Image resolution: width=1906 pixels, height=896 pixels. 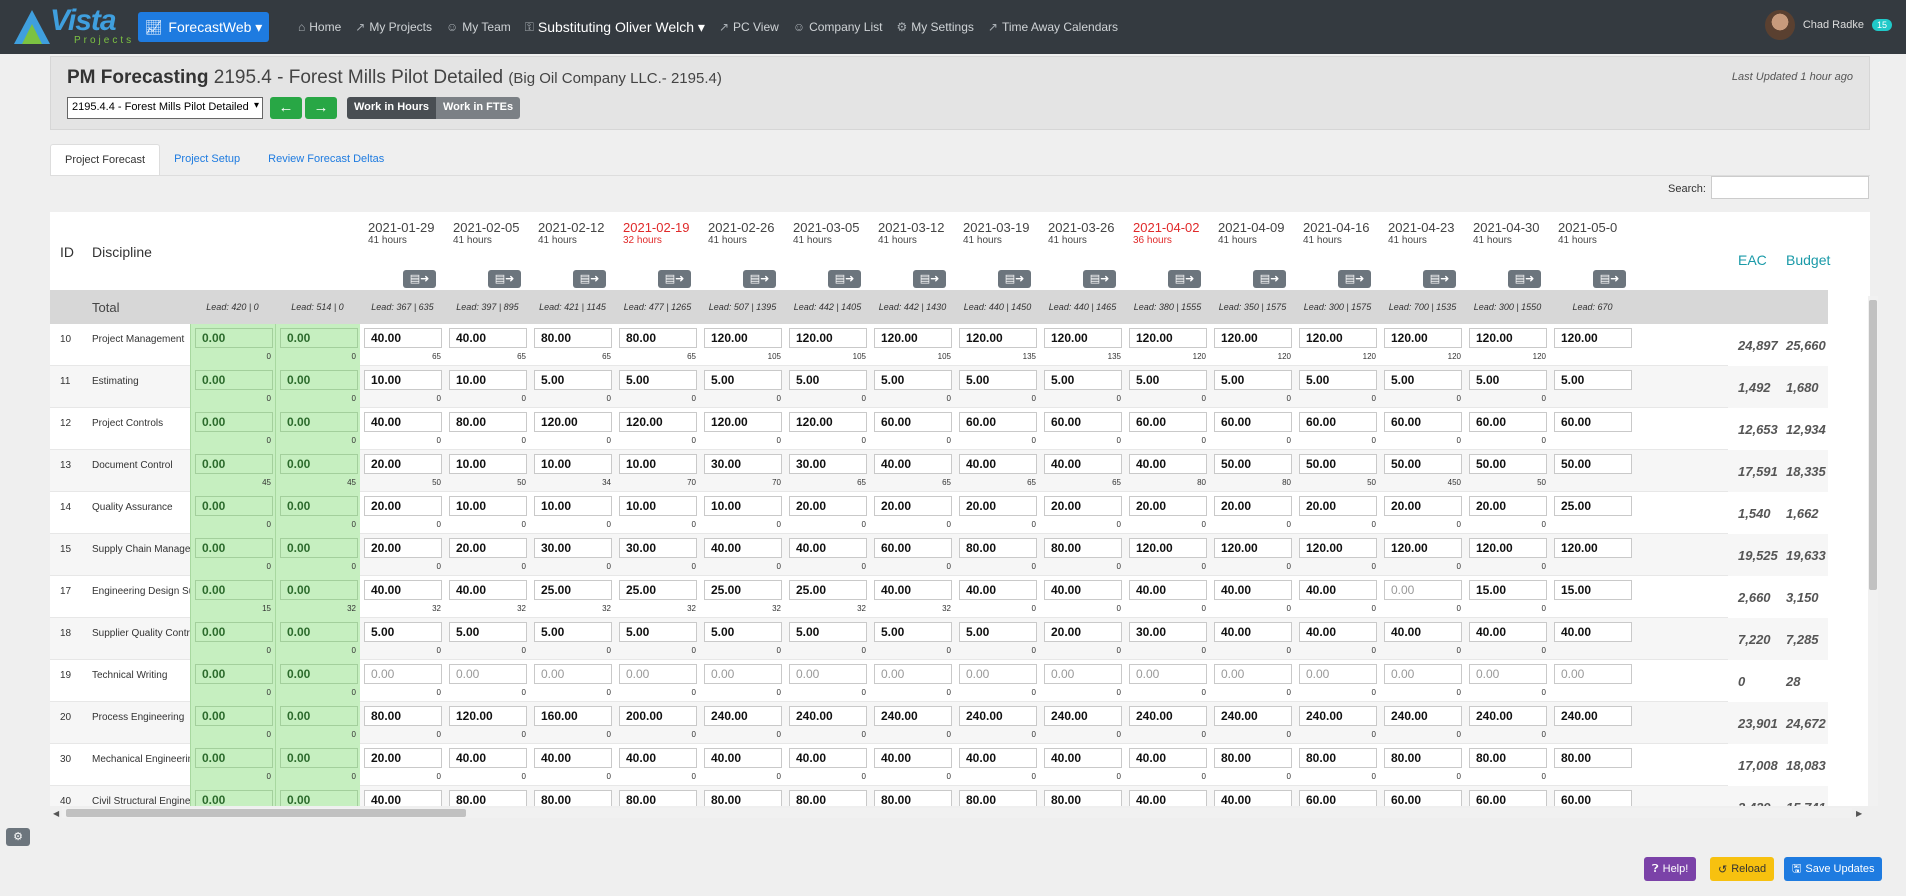 What do you see at coordinates (615, 27) in the screenshot?
I see `nav-link: ⚿ Substituting Oliver Welch ▾` at bounding box center [615, 27].